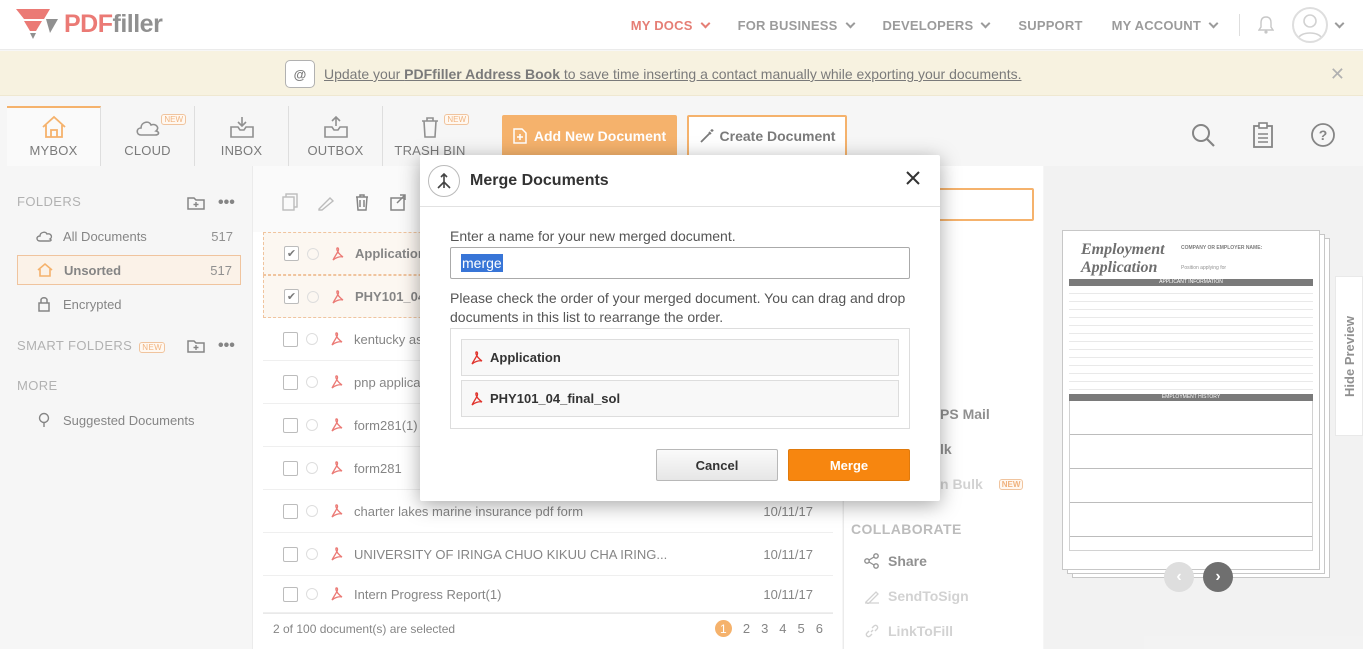  What do you see at coordinates (680, 398) in the screenshot?
I see `list-item: PHY101_04_final_sol` at bounding box center [680, 398].